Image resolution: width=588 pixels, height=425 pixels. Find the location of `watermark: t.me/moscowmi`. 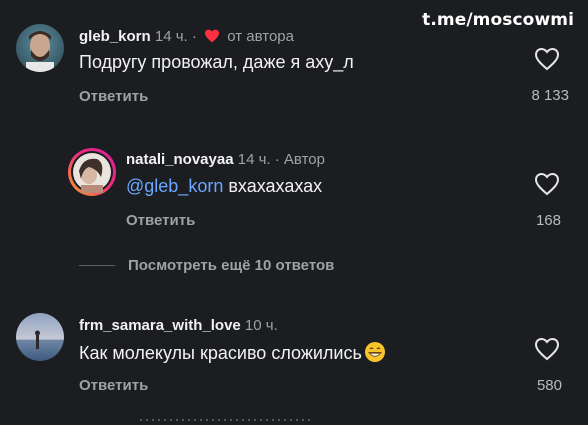

watermark: t.me/moscowmi is located at coordinates (498, 20).